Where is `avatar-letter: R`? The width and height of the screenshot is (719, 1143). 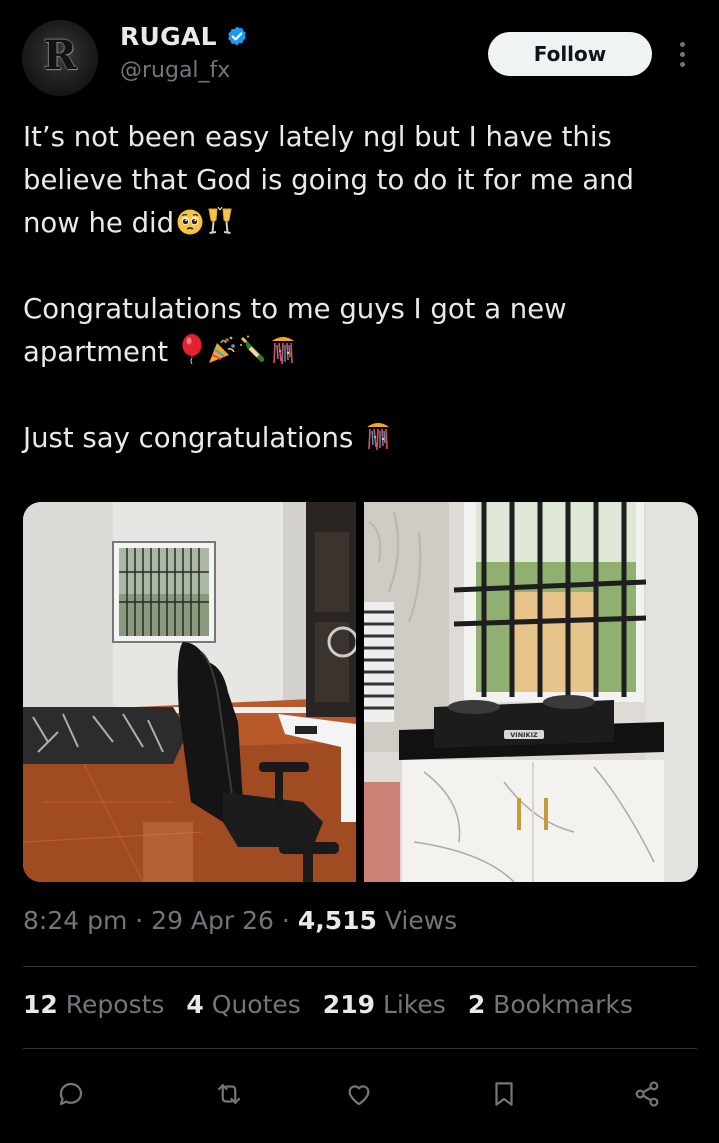
avatar-letter: R is located at coordinates (60, 55).